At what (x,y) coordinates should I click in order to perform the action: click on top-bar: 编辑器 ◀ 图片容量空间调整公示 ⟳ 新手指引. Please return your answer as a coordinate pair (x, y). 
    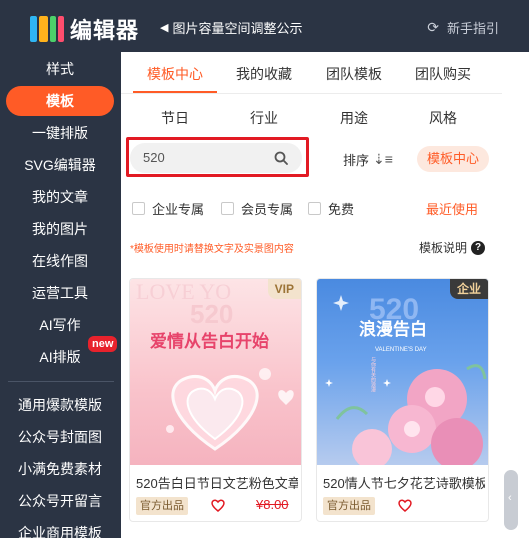
    Looking at the image, I should click on (264, 26).